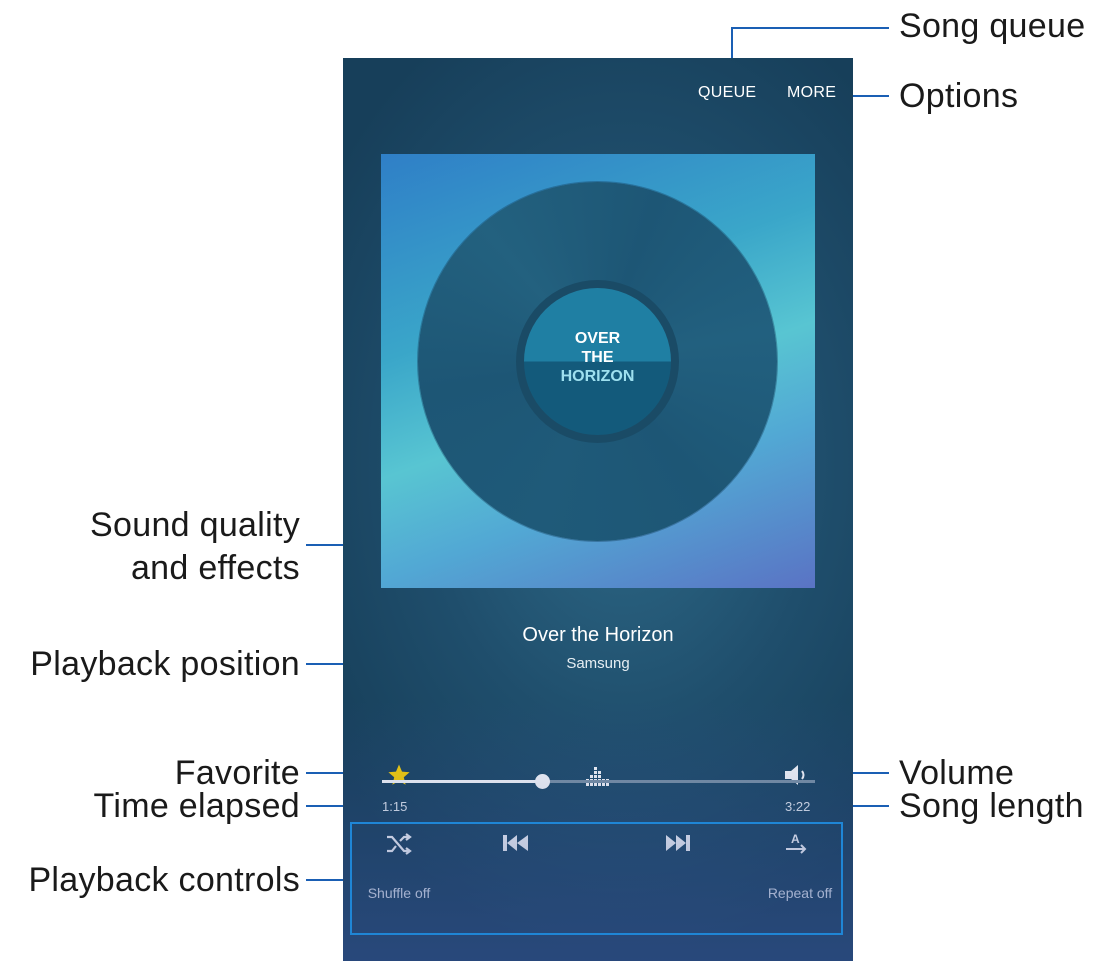  Describe the element at coordinates (992, 26) in the screenshot. I see `callout-song-queue: Song queue` at that location.